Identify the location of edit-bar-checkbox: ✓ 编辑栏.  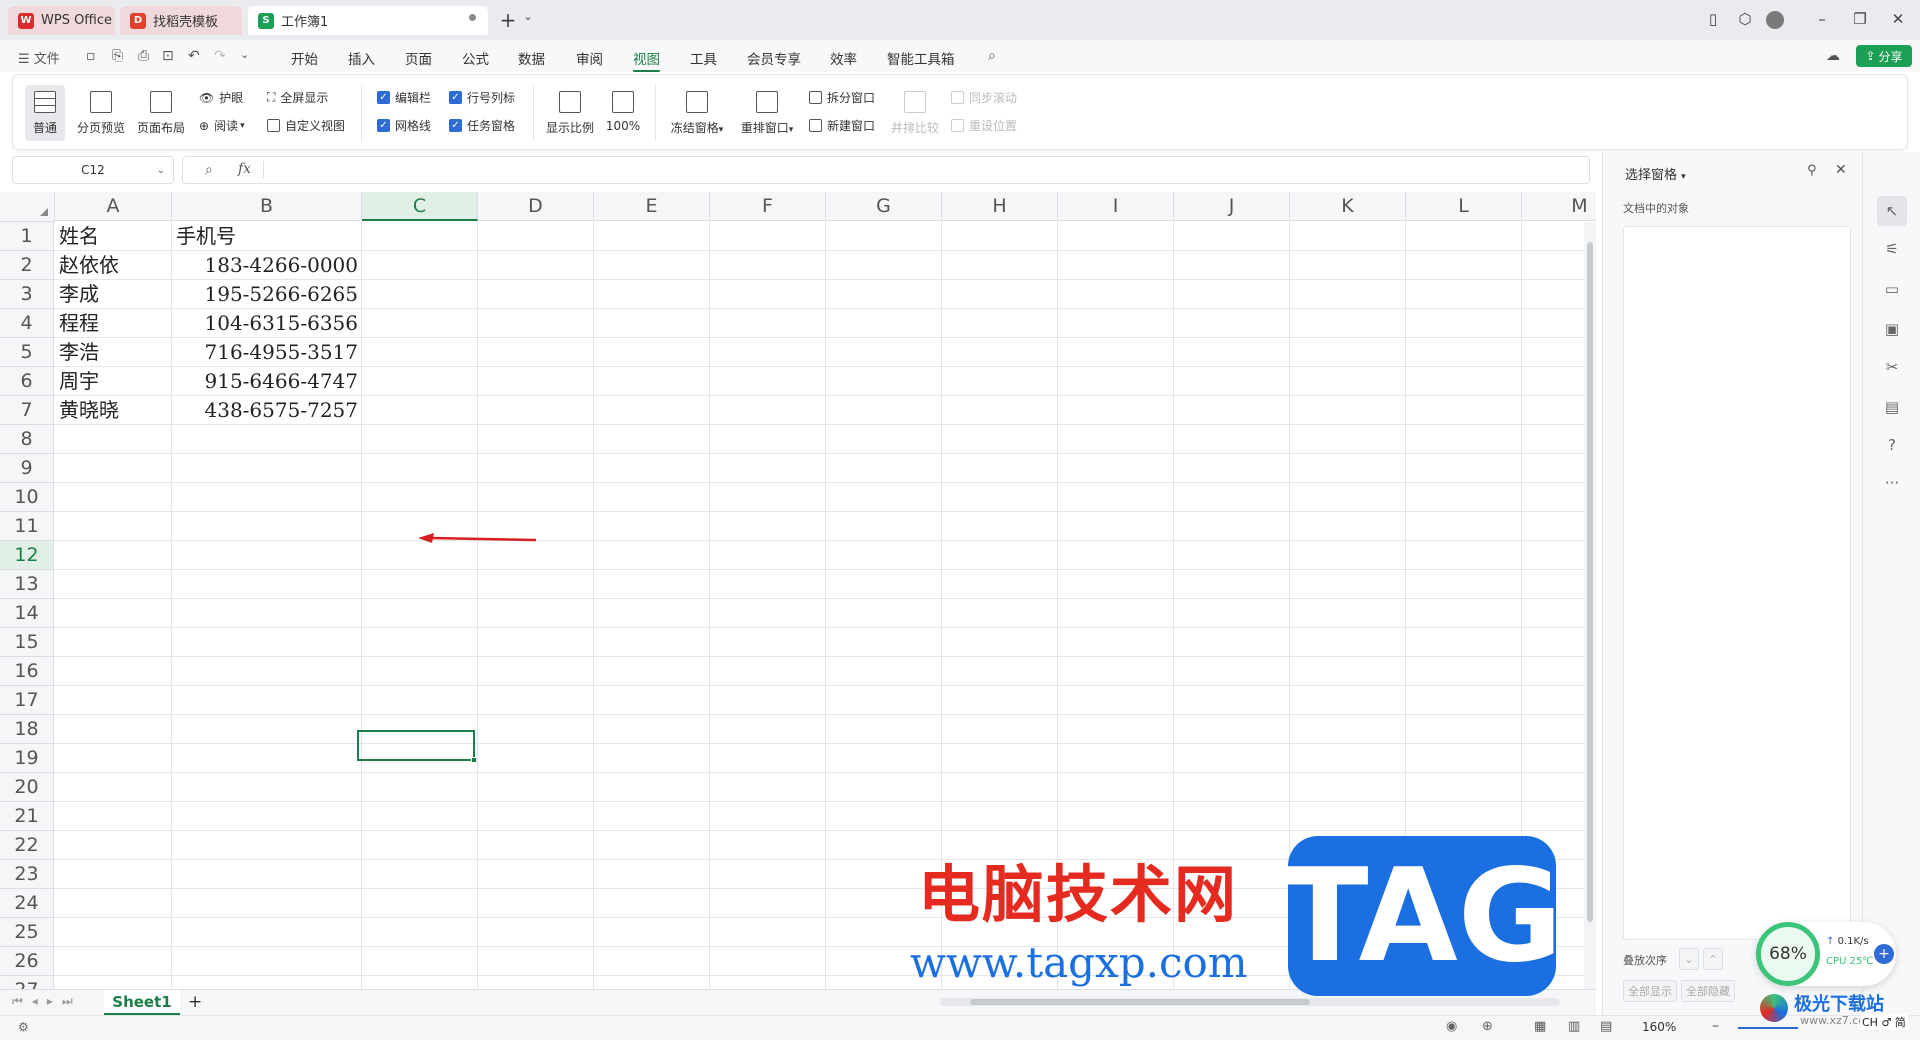
(404, 97).